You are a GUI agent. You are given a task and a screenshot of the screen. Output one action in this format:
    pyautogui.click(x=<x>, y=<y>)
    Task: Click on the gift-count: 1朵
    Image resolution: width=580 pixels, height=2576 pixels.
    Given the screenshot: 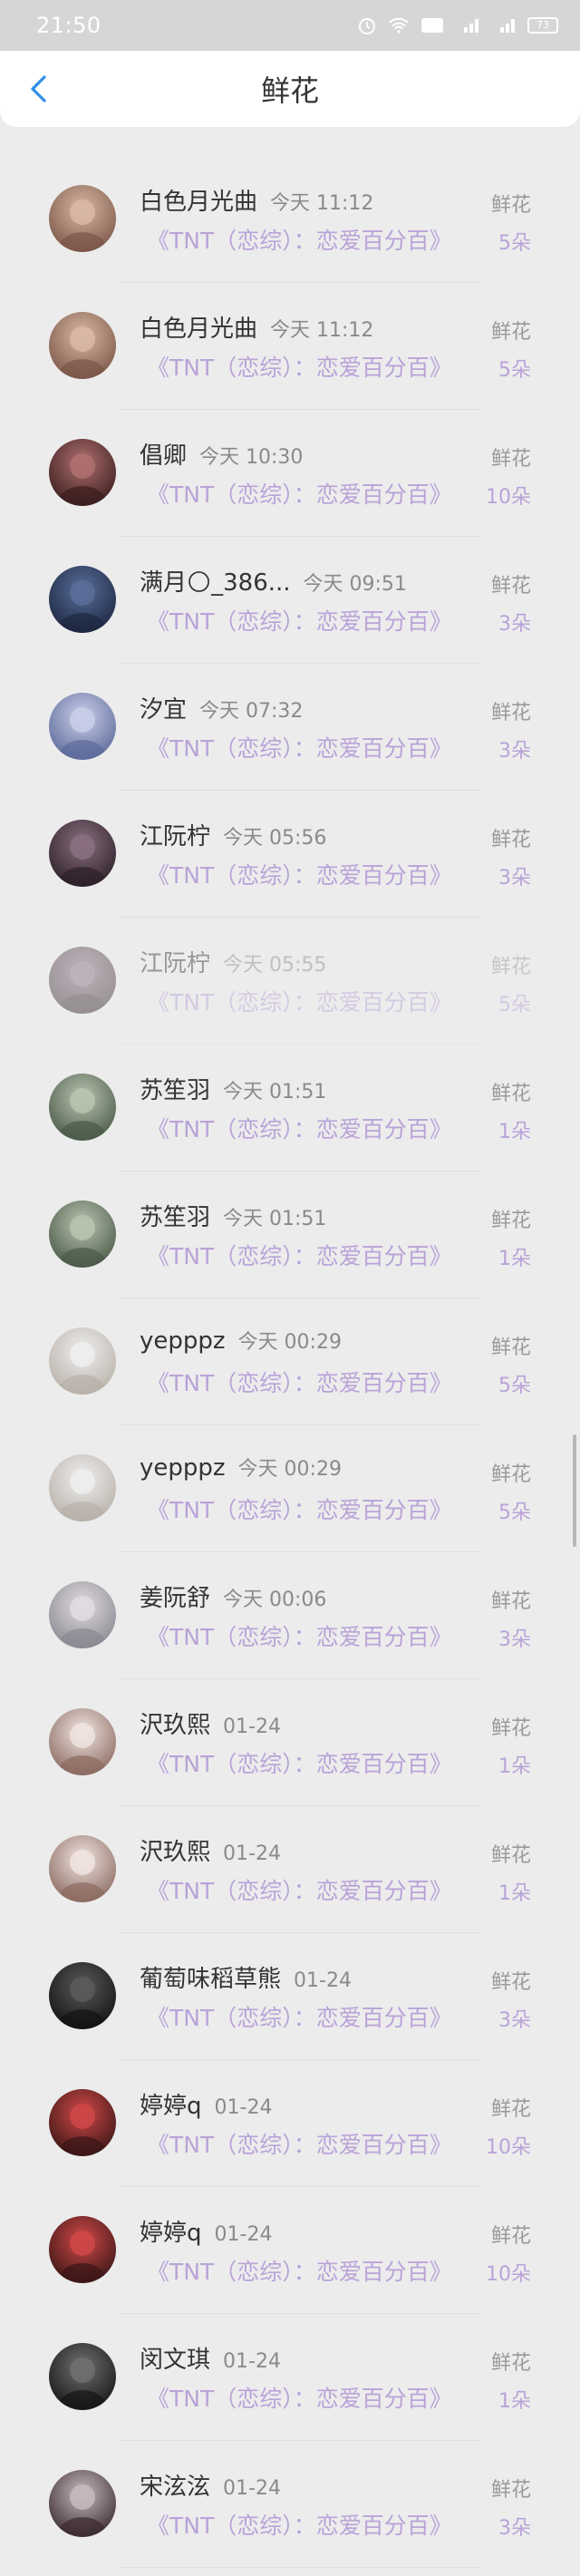 What is the action you would take?
    pyautogui.click(x=514, y=1132)
    